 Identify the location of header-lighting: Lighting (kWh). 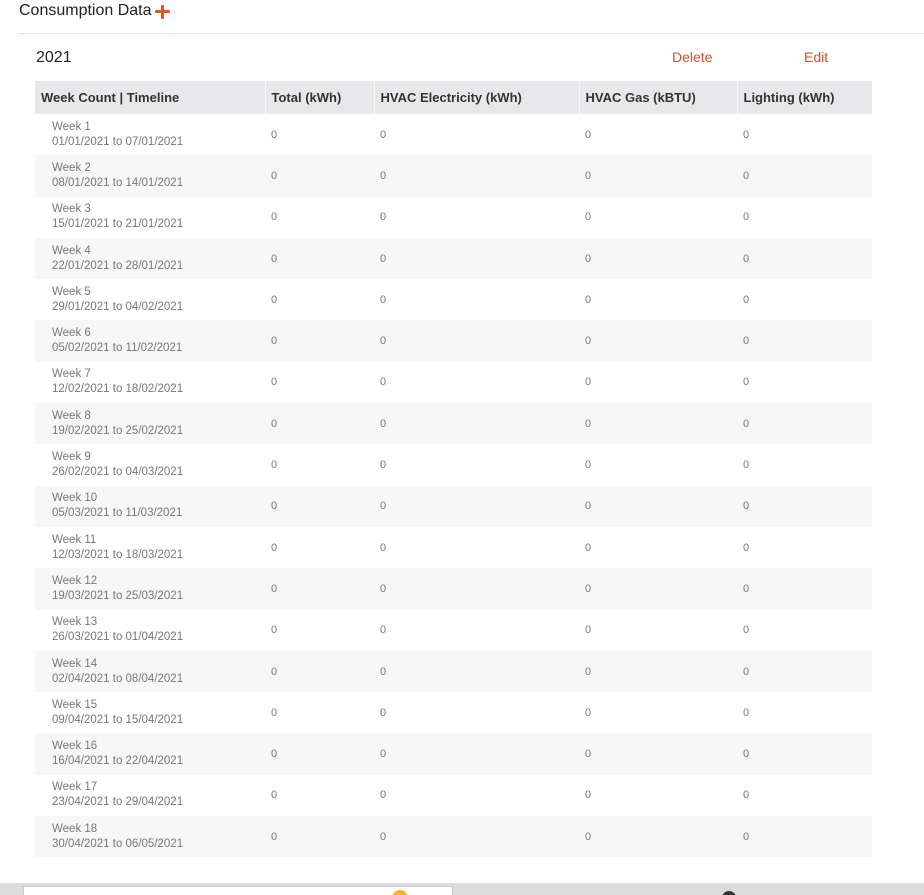
(804, 97).